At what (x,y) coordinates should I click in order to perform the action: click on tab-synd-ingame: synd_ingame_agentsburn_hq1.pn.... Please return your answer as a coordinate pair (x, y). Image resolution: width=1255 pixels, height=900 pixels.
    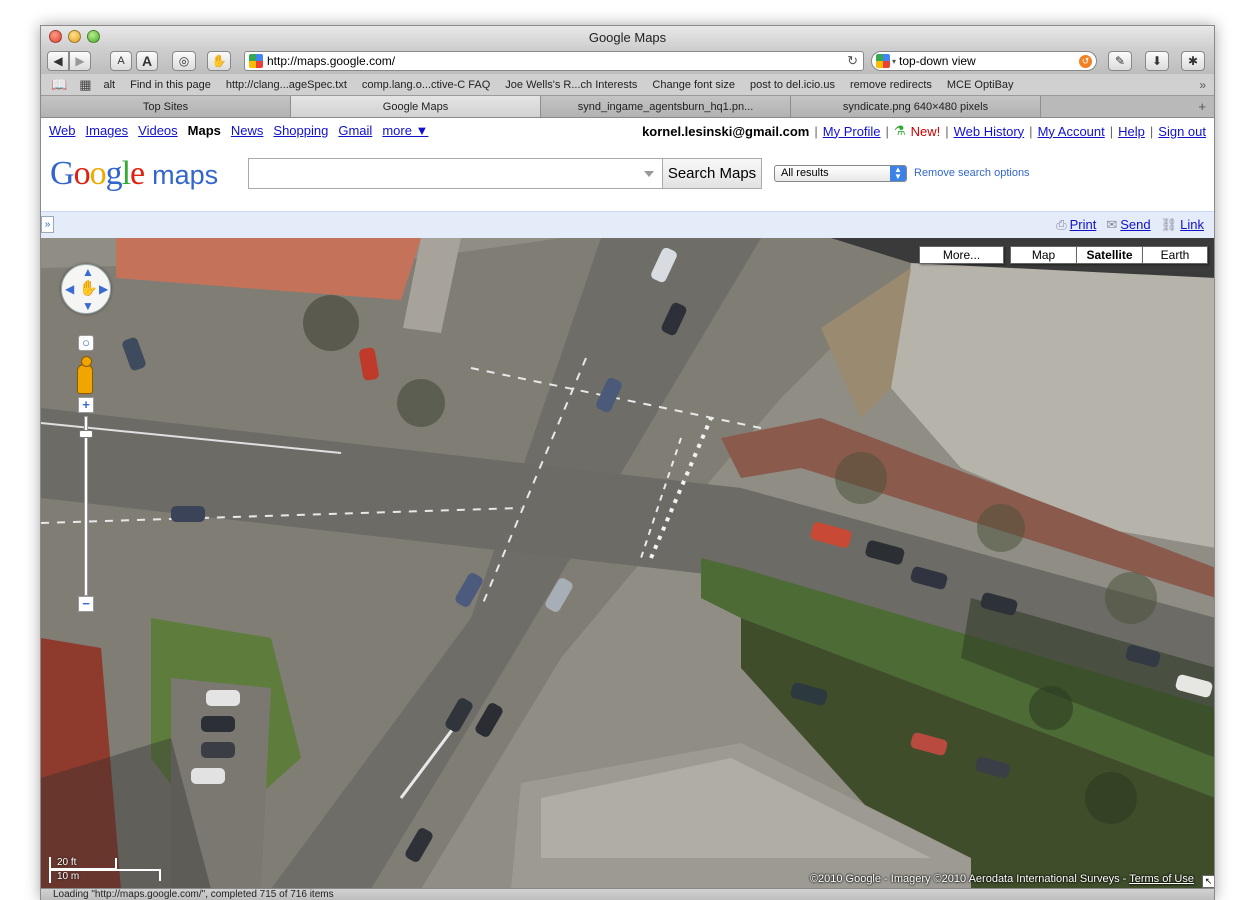
    Looking at the image, I should click on (666, 106).